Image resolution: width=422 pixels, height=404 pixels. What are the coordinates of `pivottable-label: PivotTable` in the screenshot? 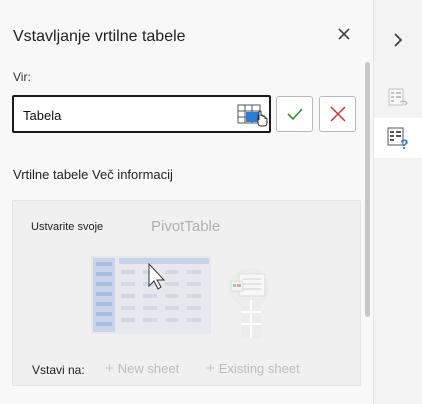 It's located at (186, 226).